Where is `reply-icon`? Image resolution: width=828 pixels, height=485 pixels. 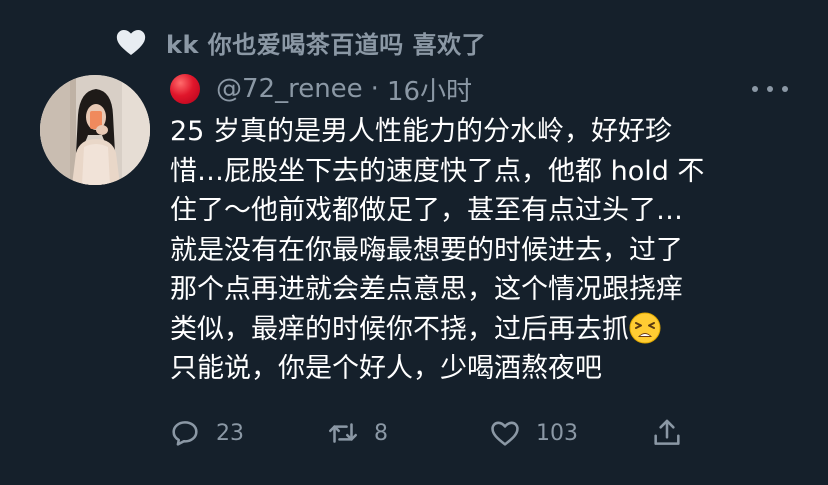 reply-icon is located at coordinates (185, 433).